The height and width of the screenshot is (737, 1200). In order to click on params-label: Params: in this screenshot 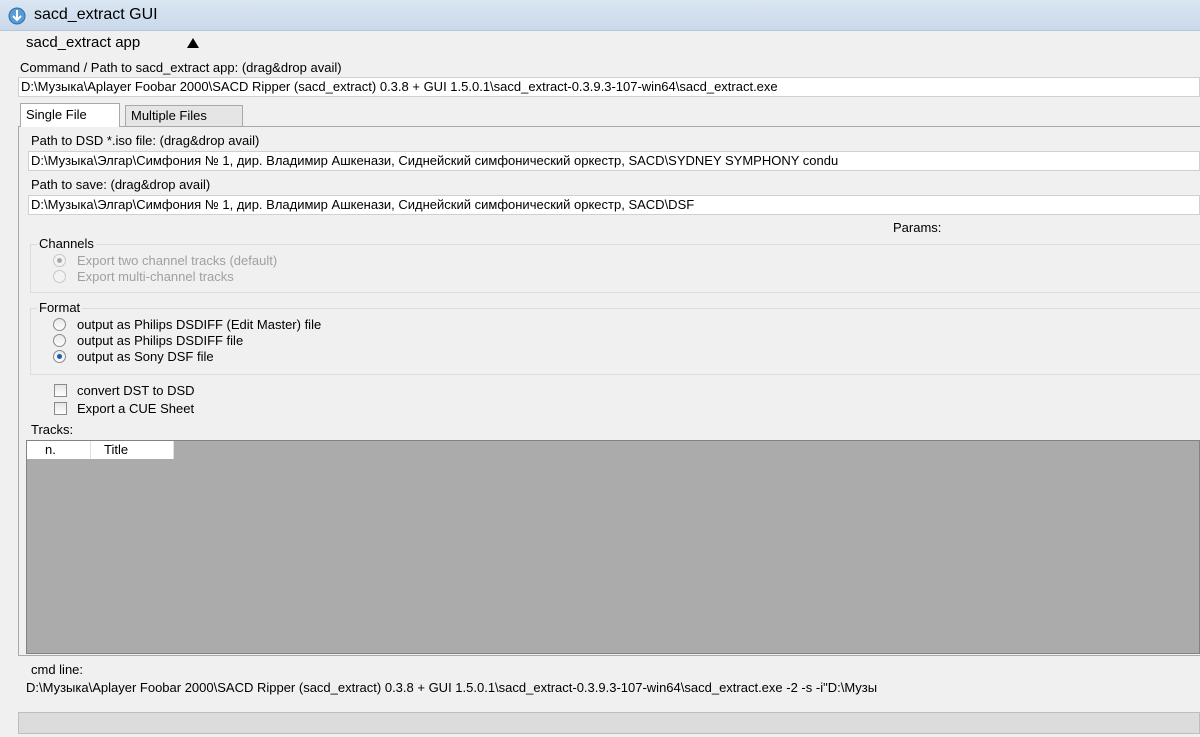, I will do `click(917, 227)`.